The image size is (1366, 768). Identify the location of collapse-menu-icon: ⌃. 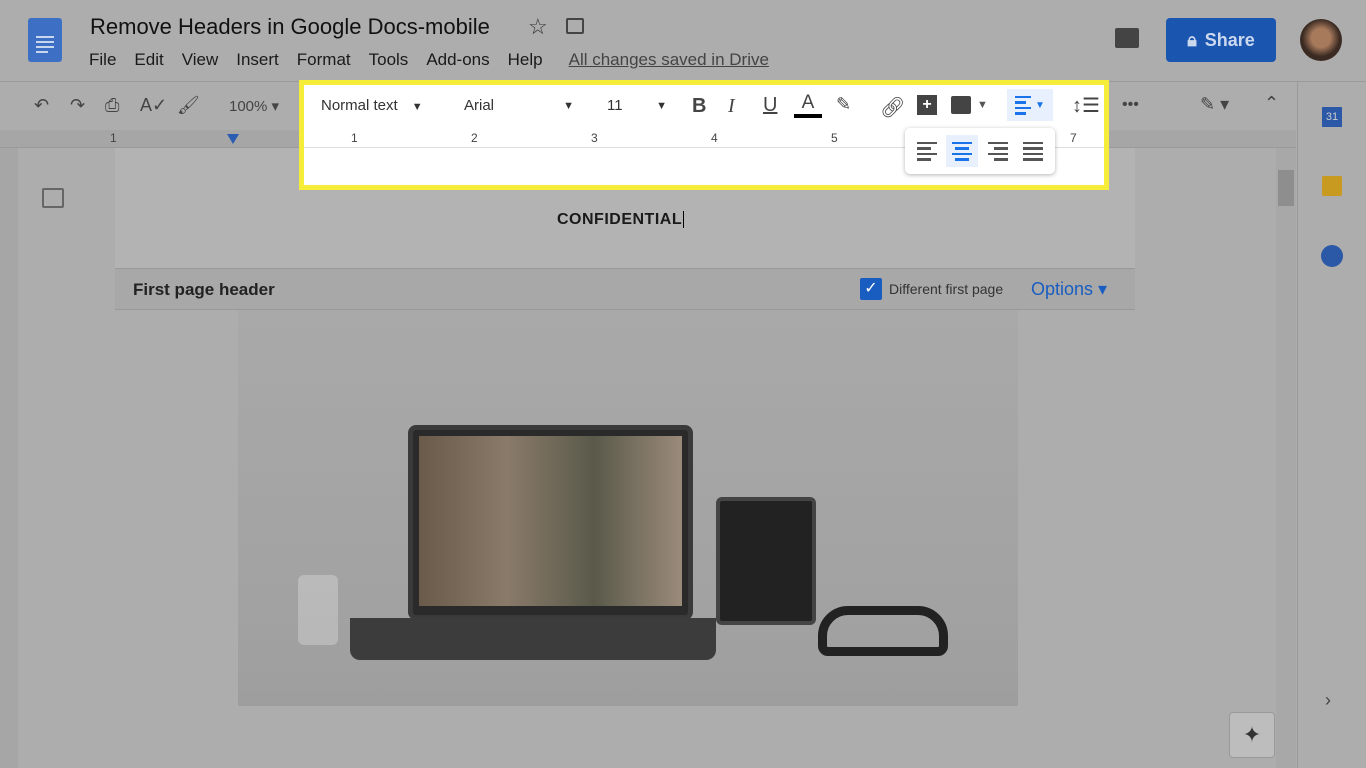
(1271, 103).